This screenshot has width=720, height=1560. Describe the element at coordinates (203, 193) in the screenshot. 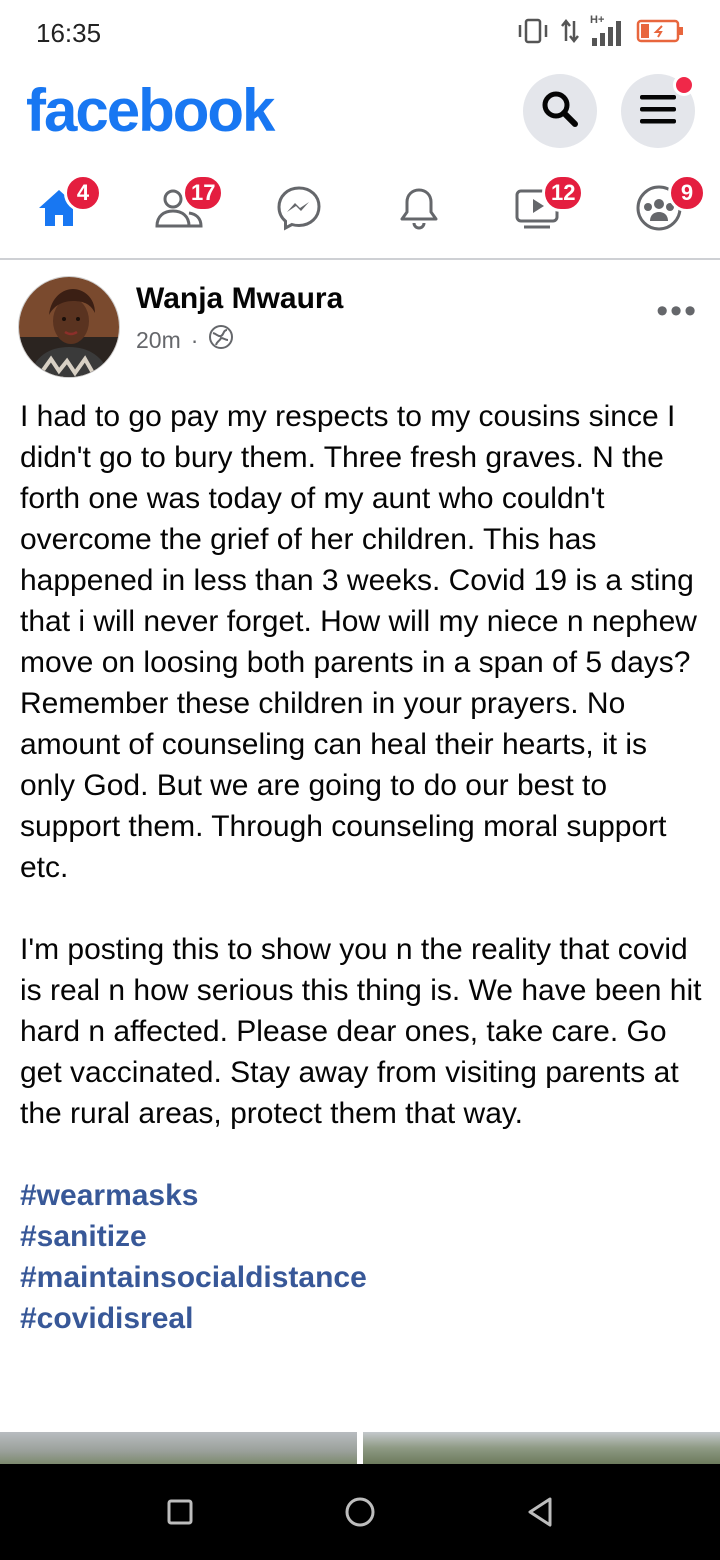

I see `tab-friends-badge: 17` at that location.